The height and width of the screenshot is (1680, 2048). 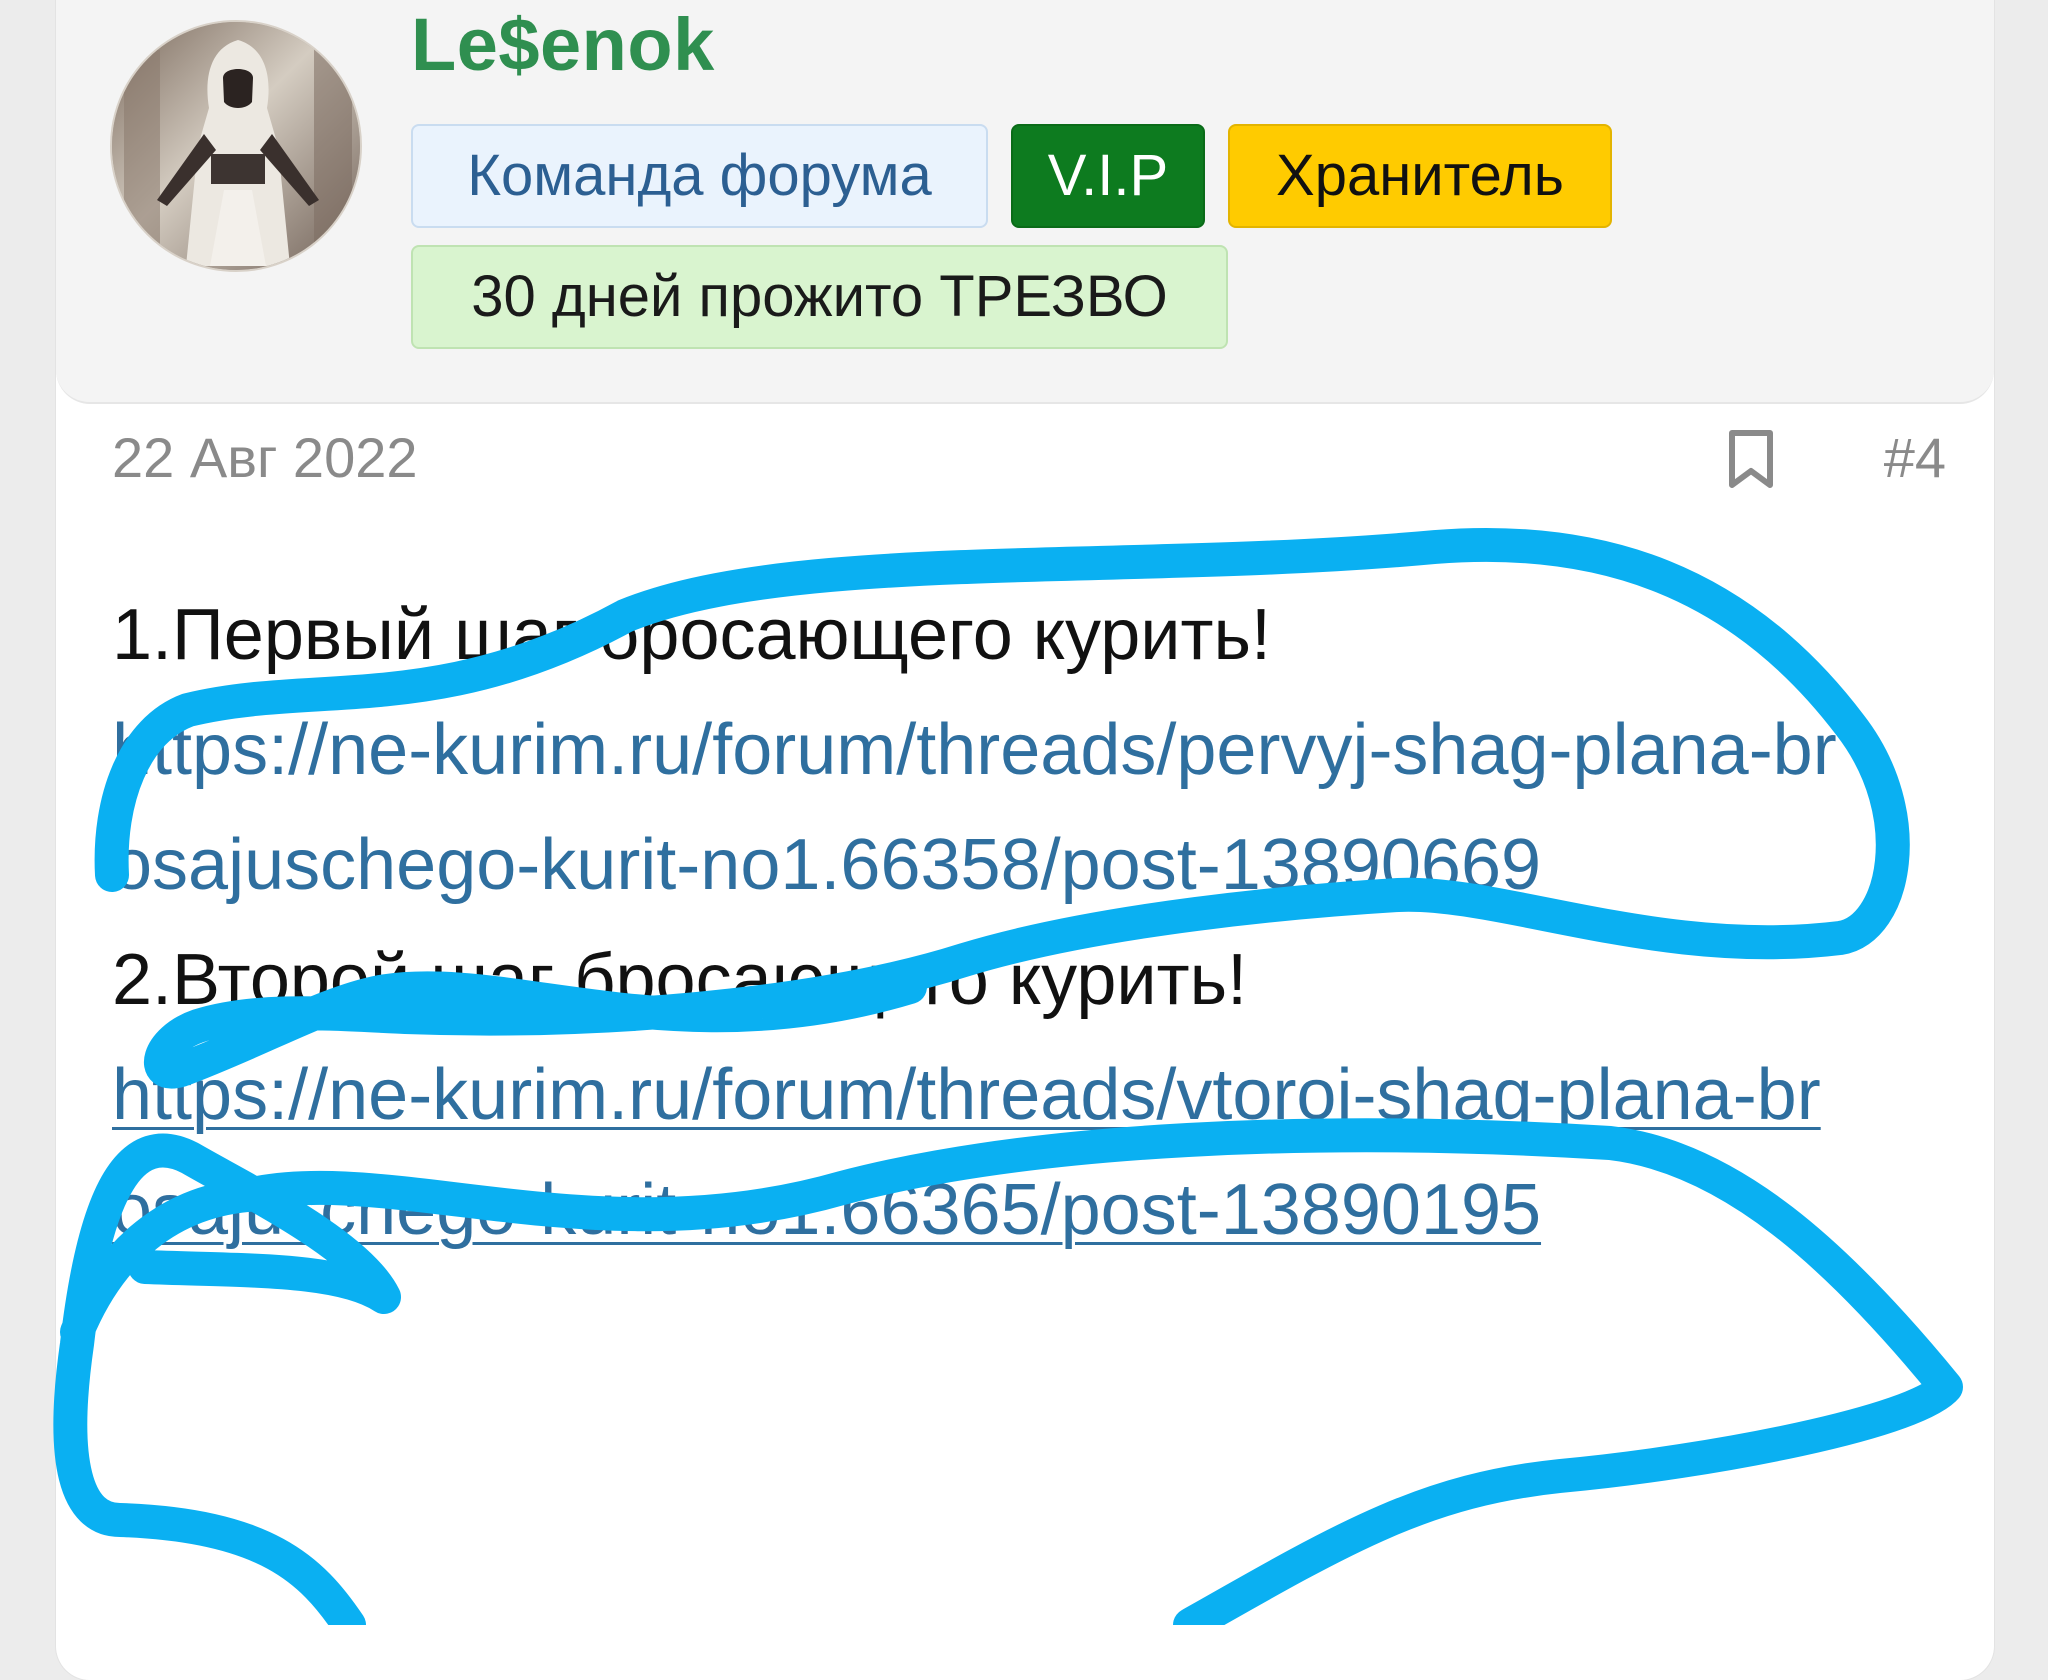 I want to click on badge-forum-team: Команда форума, so click(x=699, y=176).